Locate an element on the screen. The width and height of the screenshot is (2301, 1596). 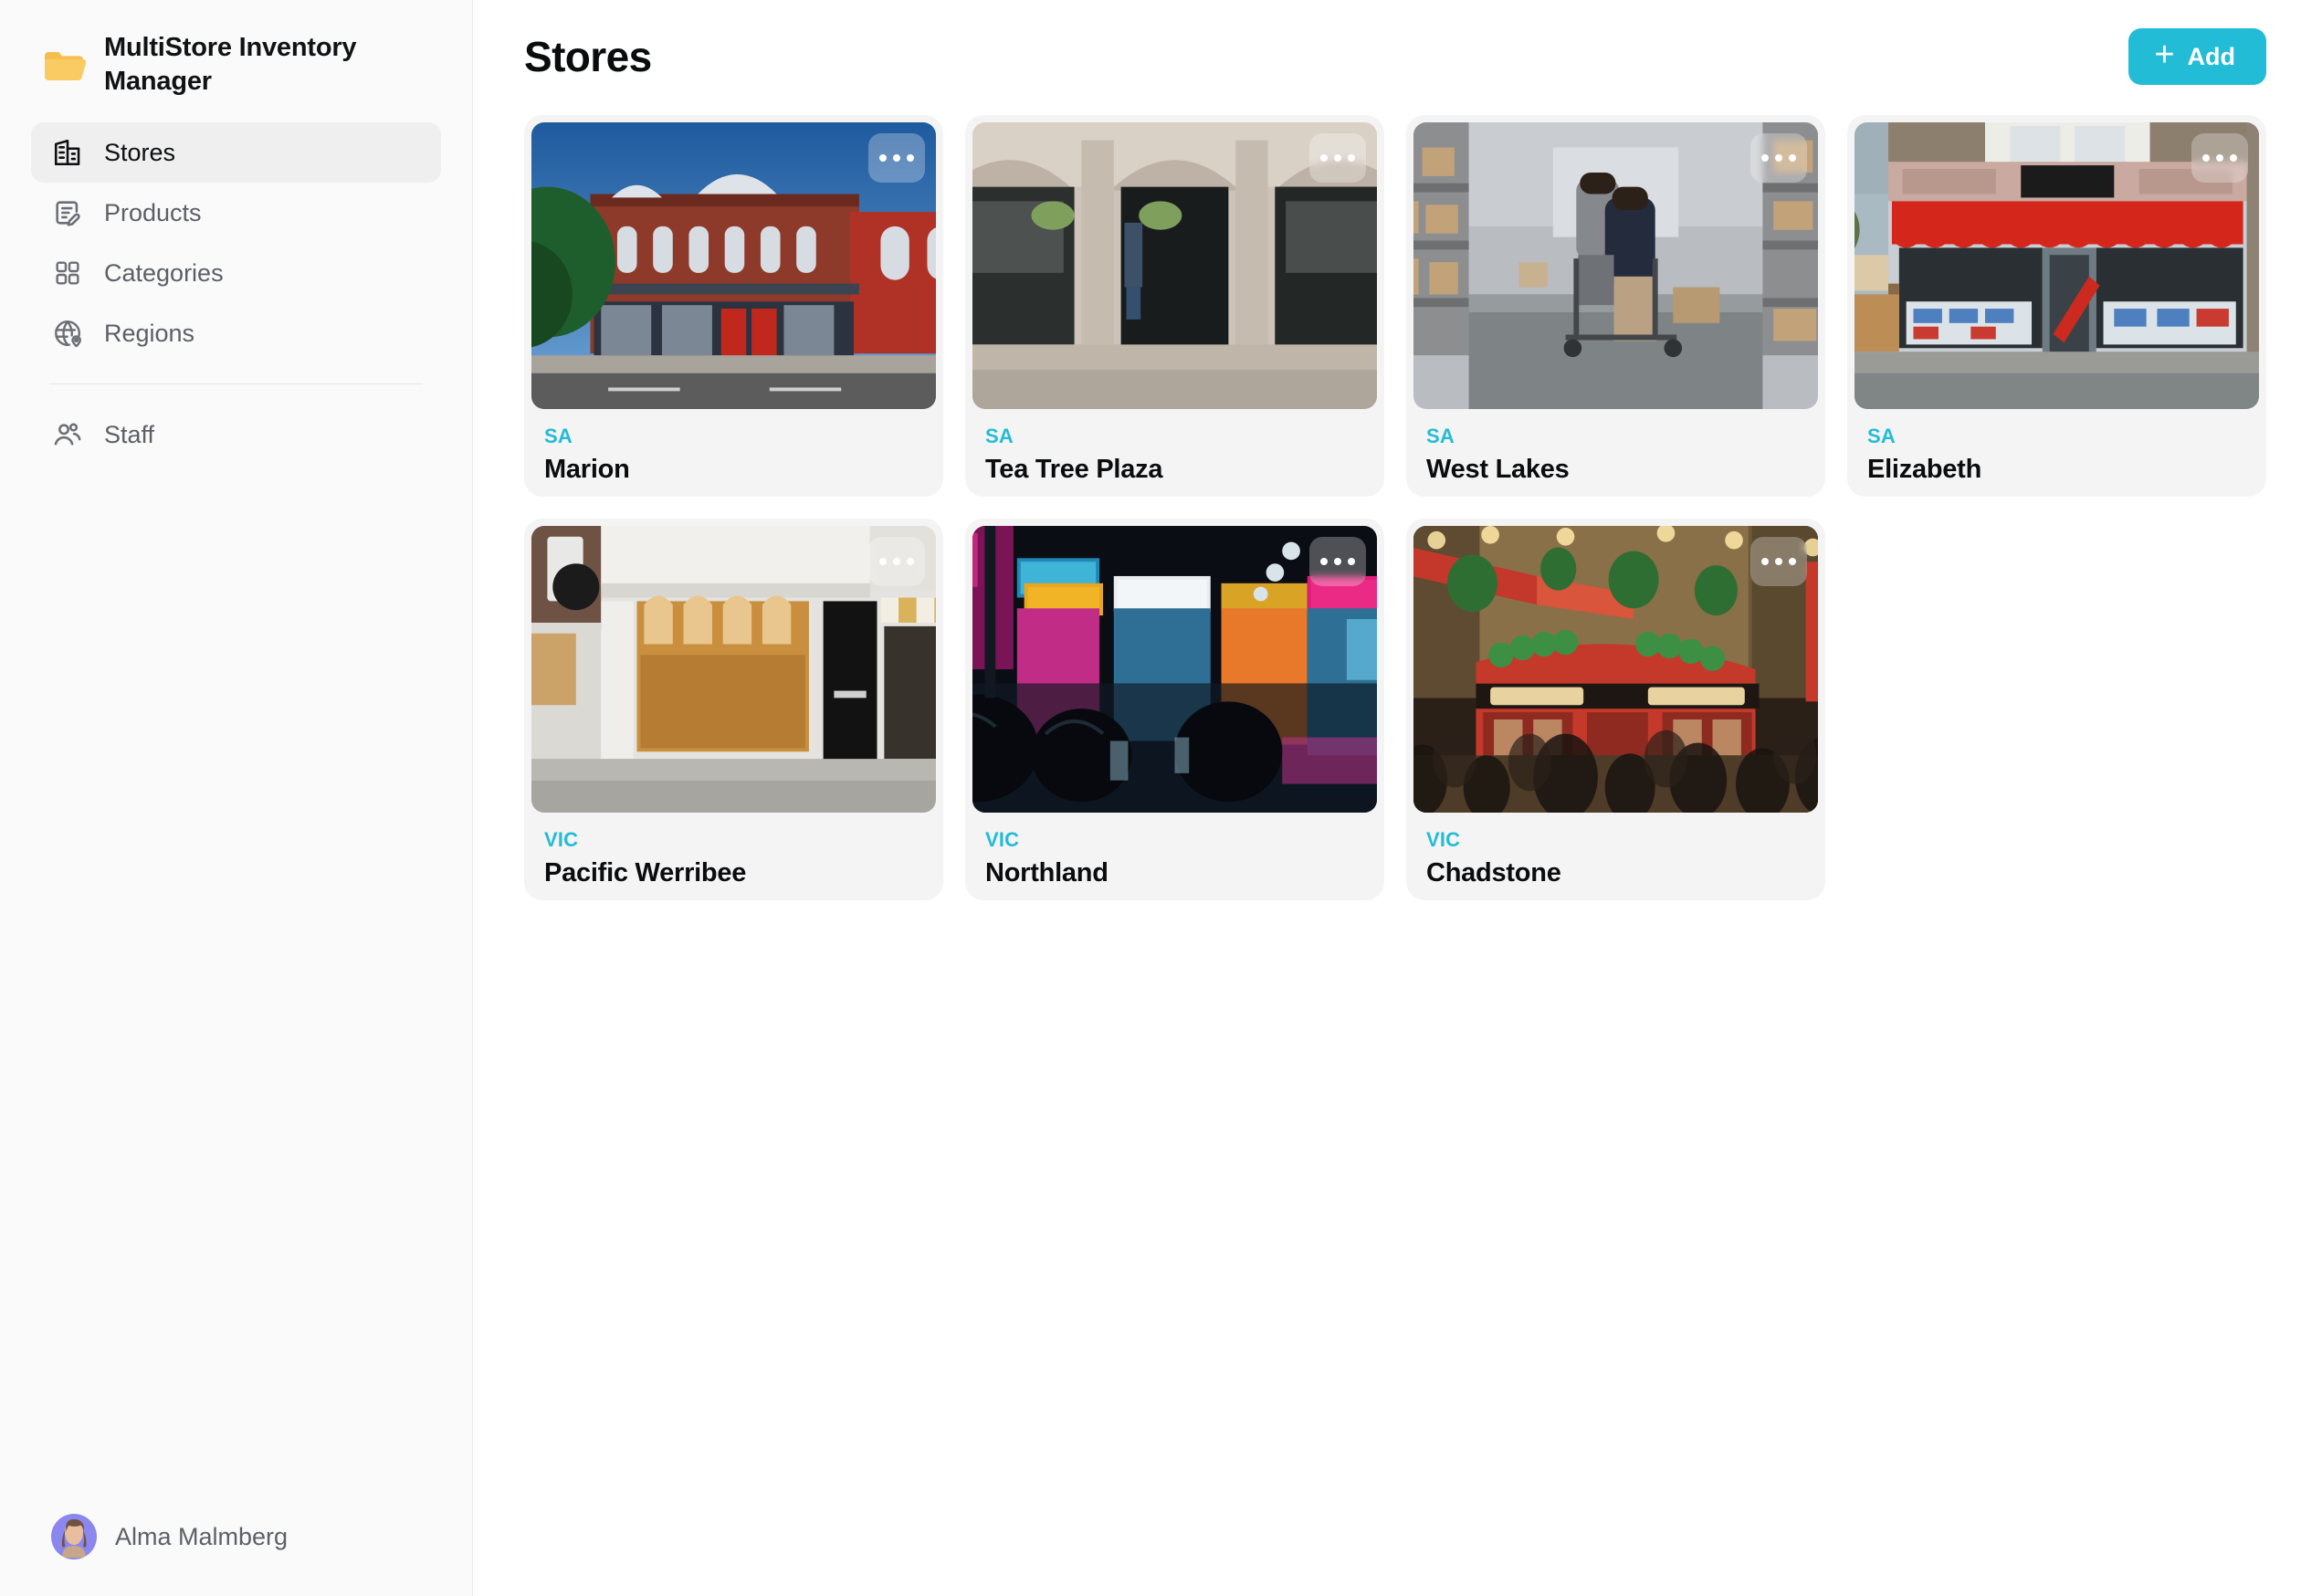
store-card-body: SA Tea Tree Plaza is located at coordinates (1174, 447).